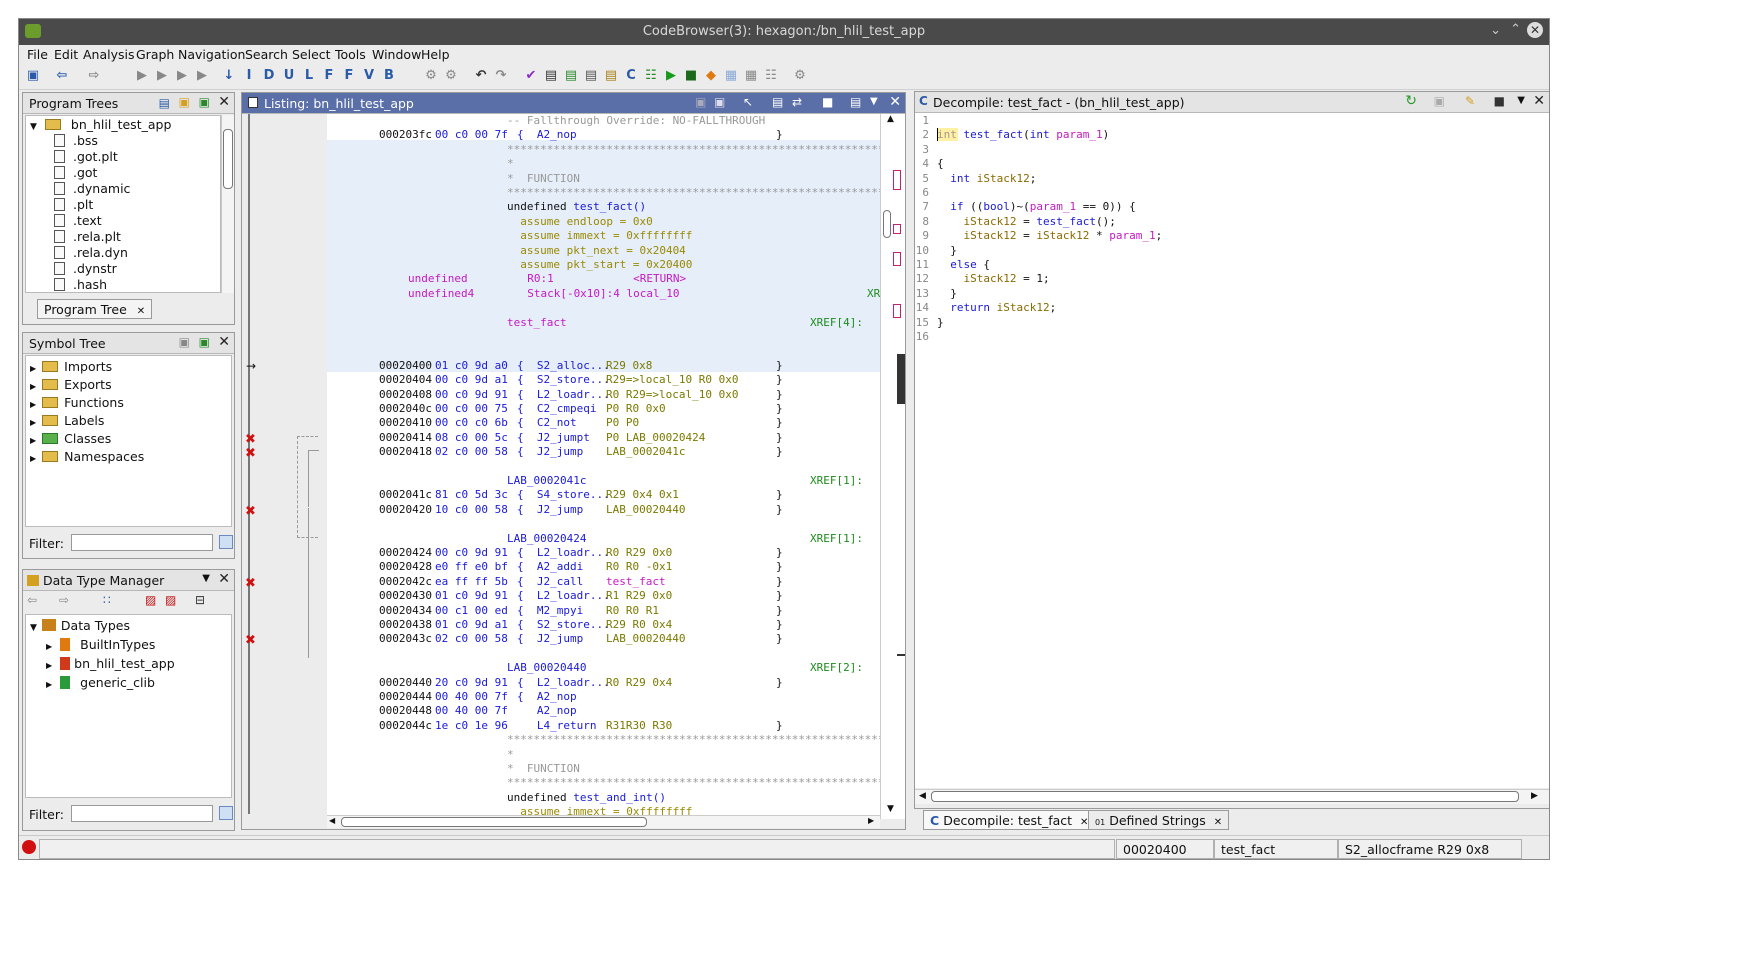 This screenshot has height=976, width=1746. I want to click on redo-icon: ↷, so click(501, 76).